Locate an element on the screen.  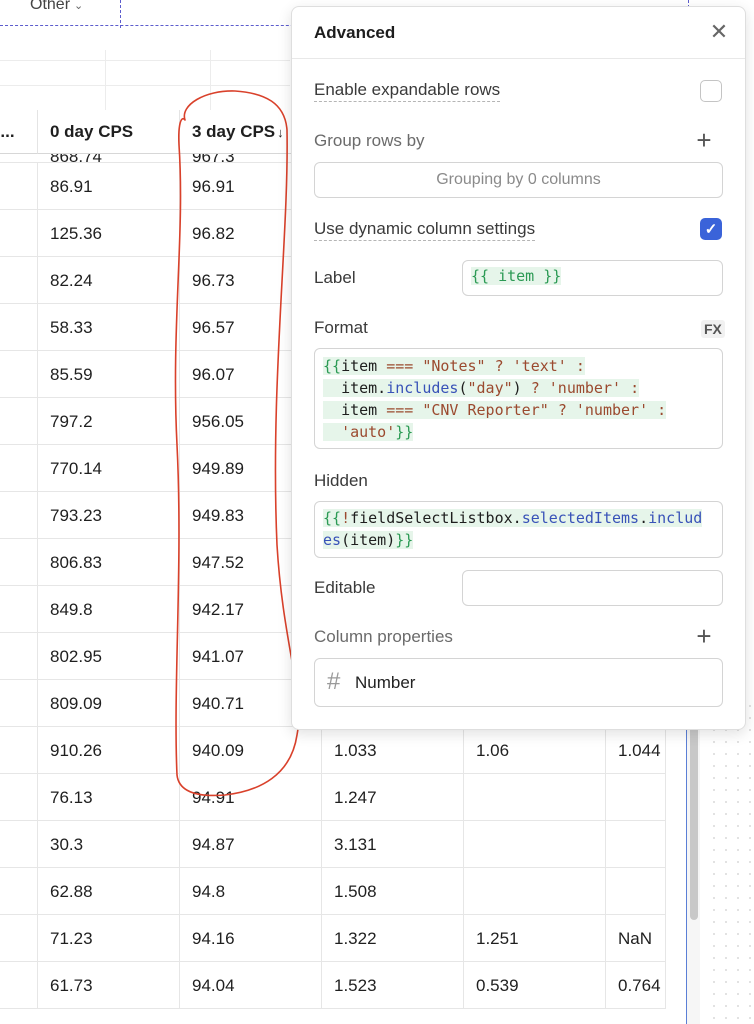
column-header-0-day-cps: 0 day CPS is located at coordinates (109, 132).